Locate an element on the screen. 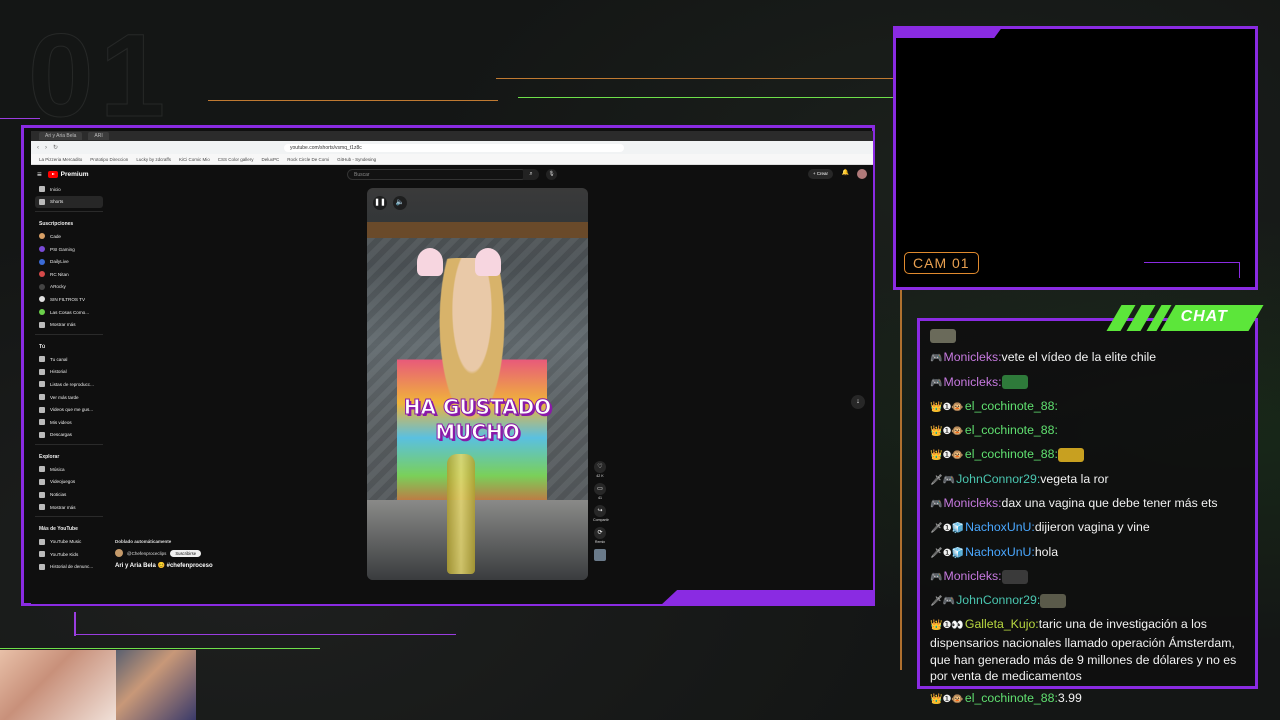 The width and height of the screenshot is (1280, 720). create-button: + Crear is located at coordinates (820, 174).